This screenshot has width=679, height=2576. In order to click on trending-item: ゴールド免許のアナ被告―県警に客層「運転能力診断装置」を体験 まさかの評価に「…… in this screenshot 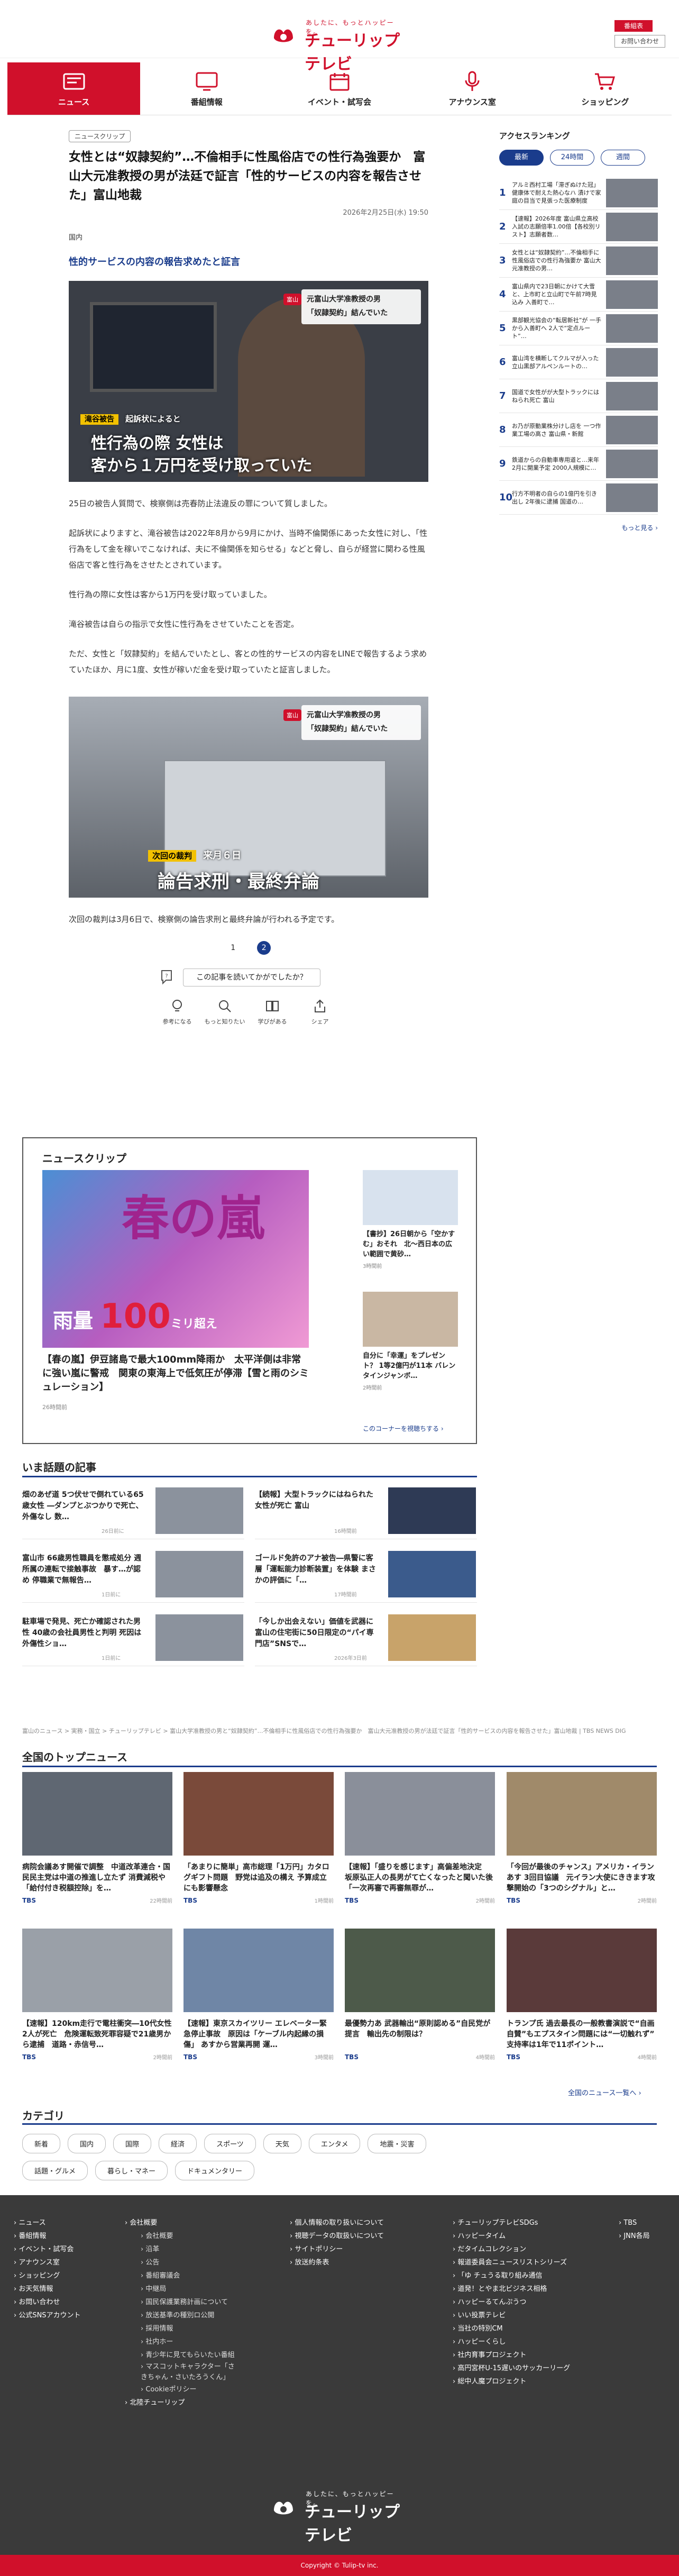, I will do `click(366, 1574)`.